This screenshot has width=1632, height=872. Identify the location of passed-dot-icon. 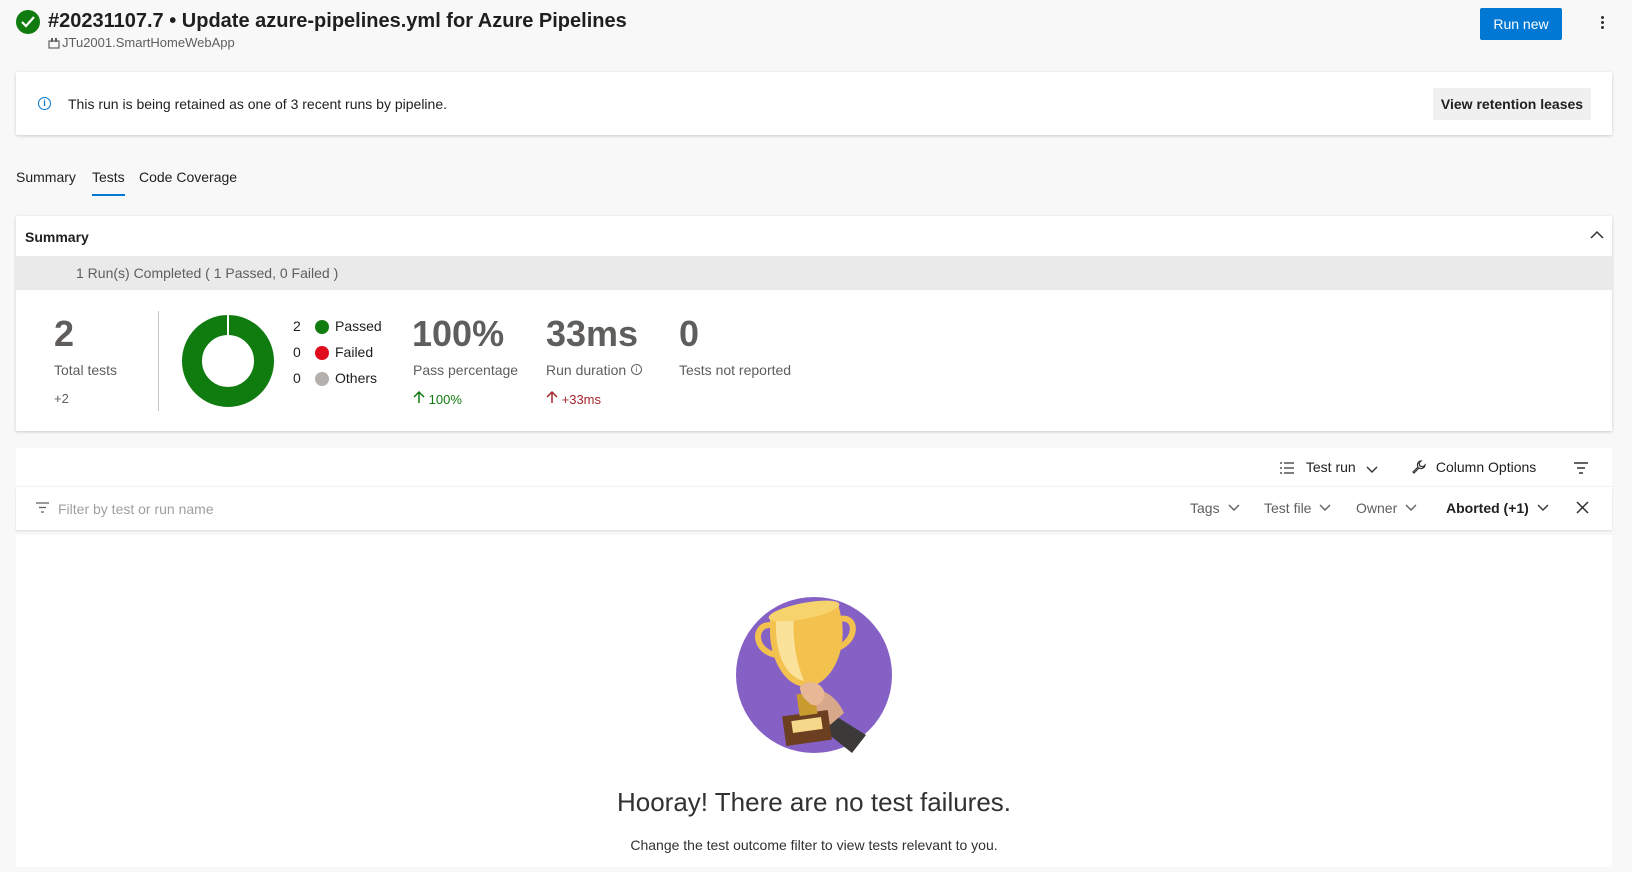
(322, 327).